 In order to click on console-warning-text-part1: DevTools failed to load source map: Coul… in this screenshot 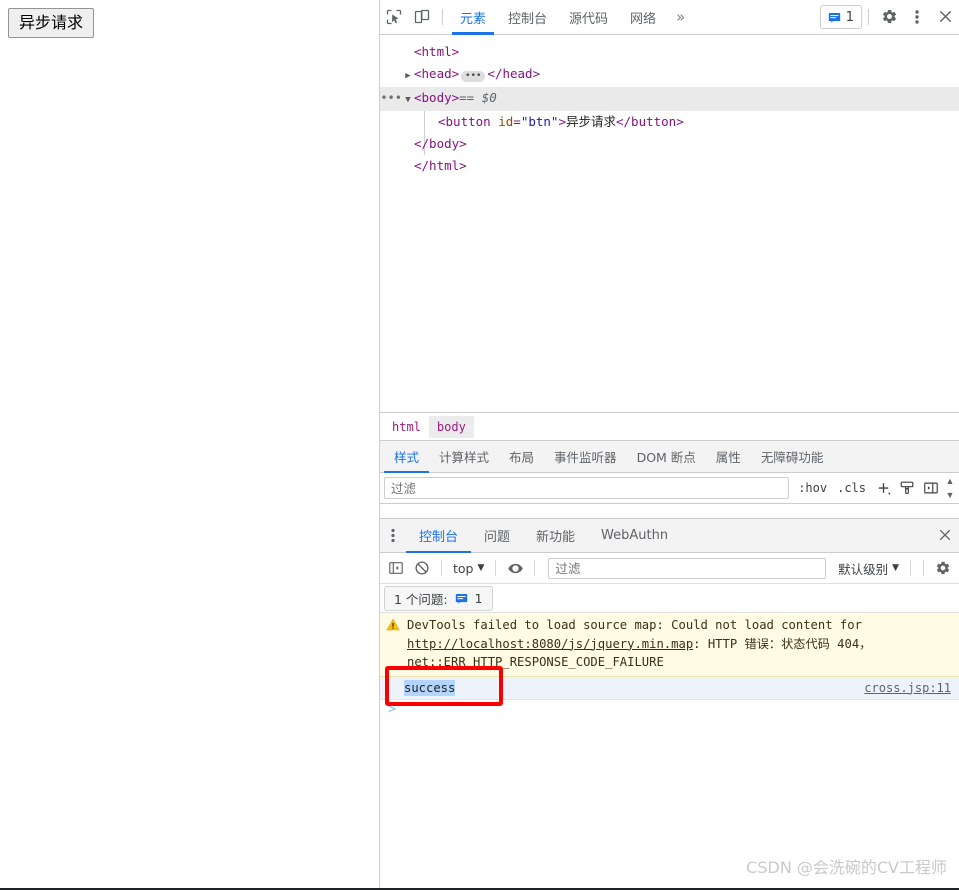, I will do `click(634, 625)`.